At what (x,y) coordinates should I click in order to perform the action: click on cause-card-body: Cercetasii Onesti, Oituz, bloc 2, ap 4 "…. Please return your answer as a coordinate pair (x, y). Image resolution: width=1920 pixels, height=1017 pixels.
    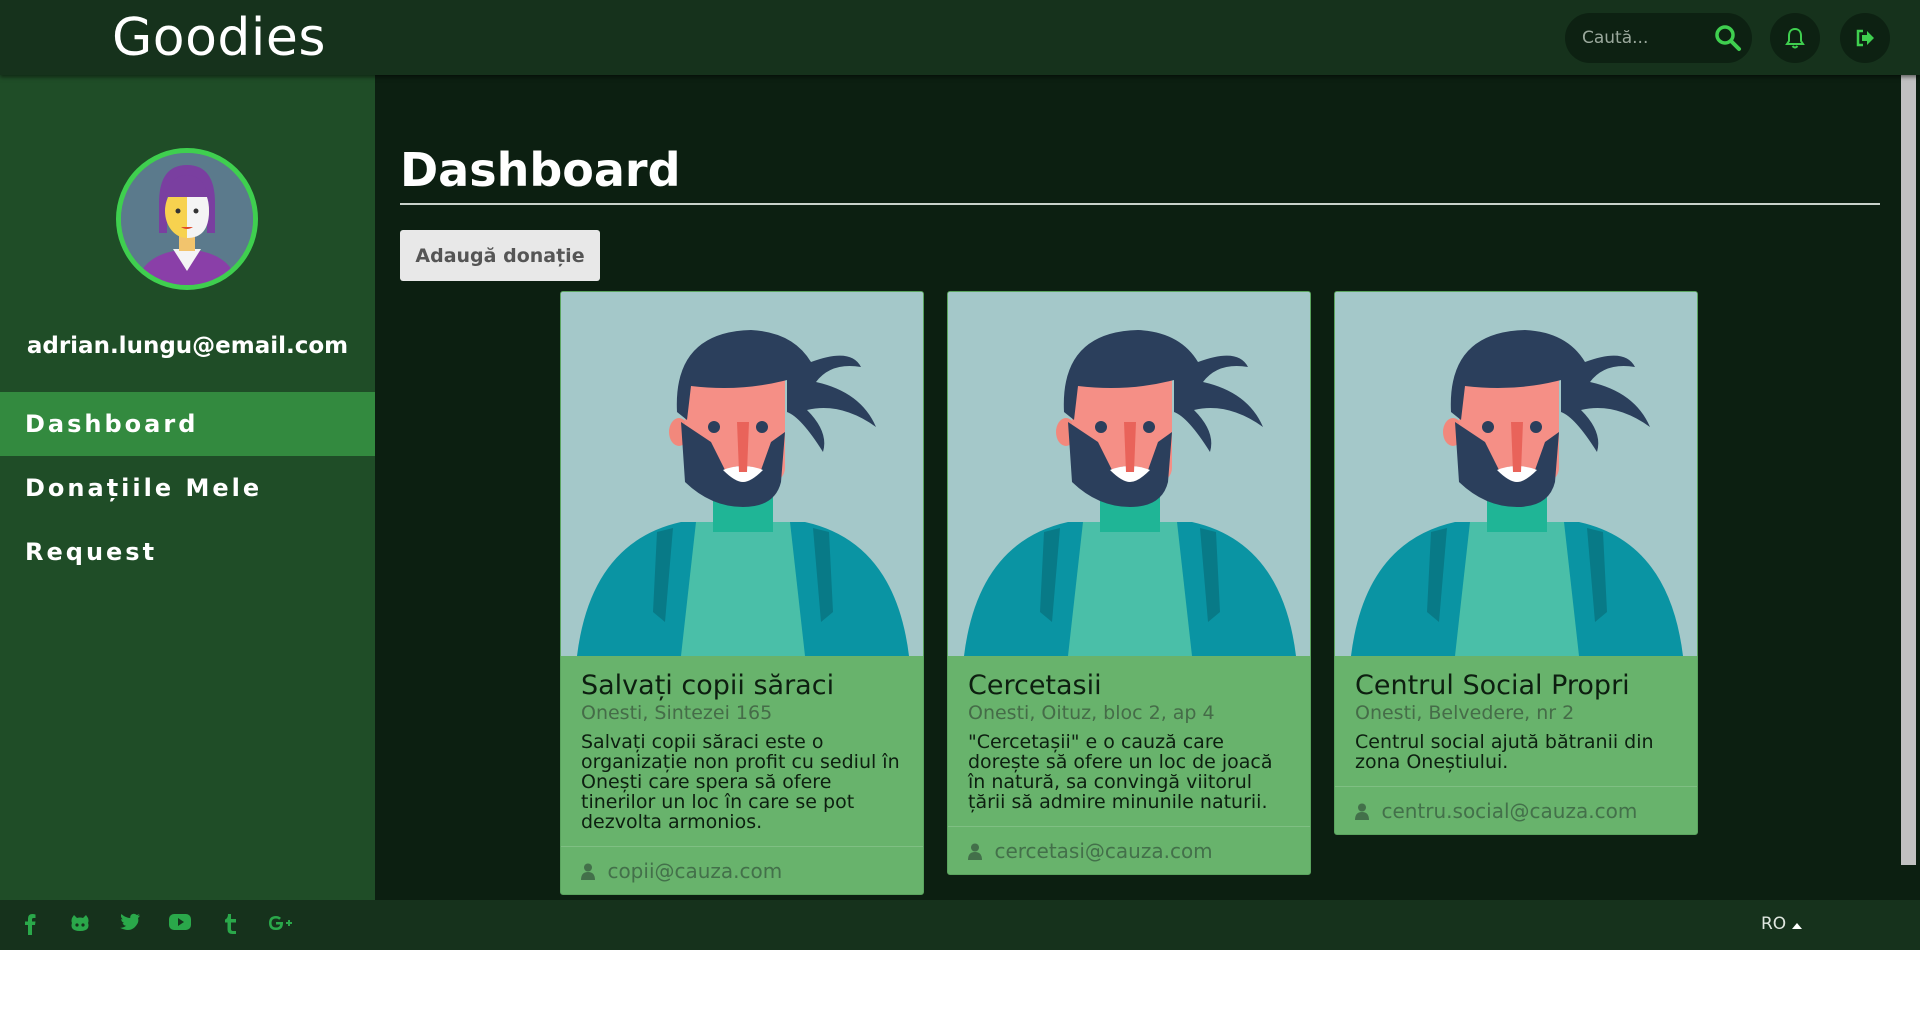
    Looking at the image, I should click on (1129, 741).